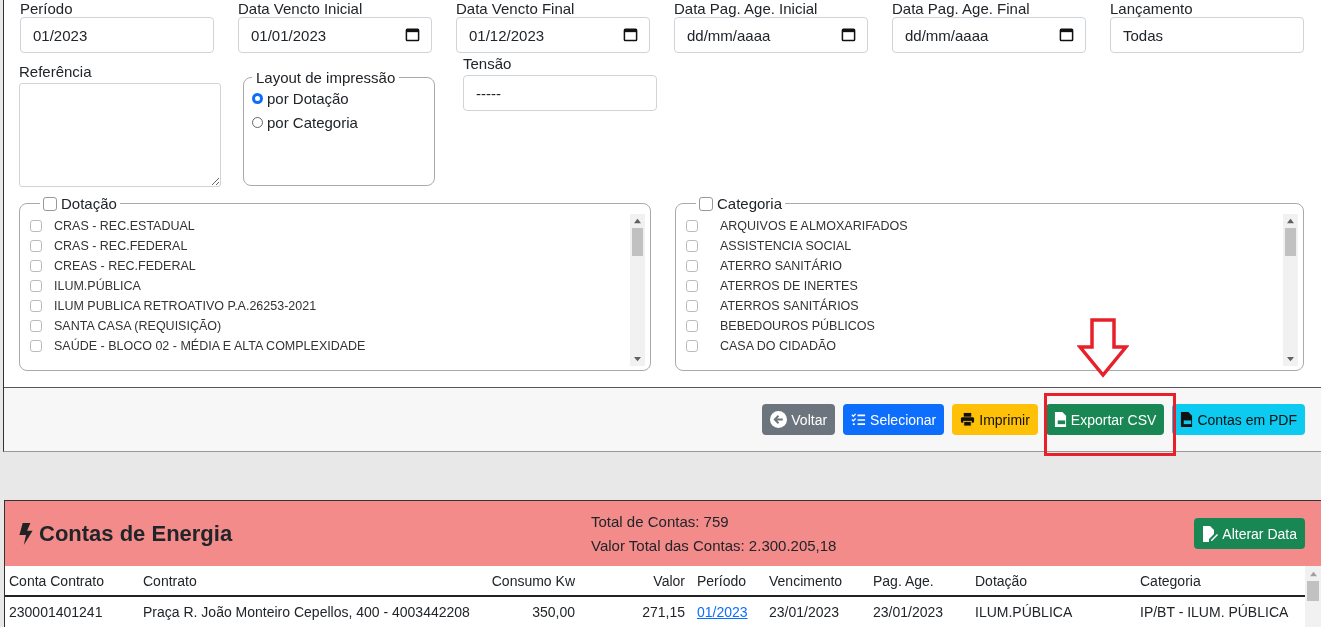  Describe the element at coordinates (789, 306) in the screenshot. I see `list-item: ATERROS SANITÁRIOS` at that location.